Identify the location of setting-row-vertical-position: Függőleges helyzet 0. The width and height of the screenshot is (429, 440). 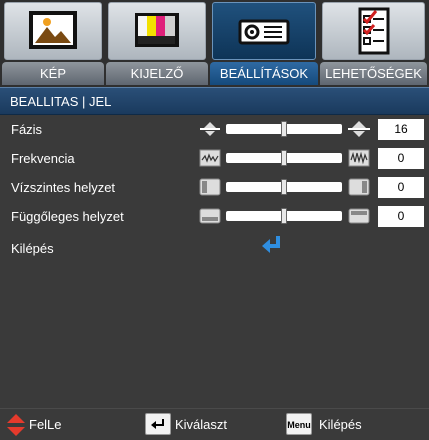
(214, 217).